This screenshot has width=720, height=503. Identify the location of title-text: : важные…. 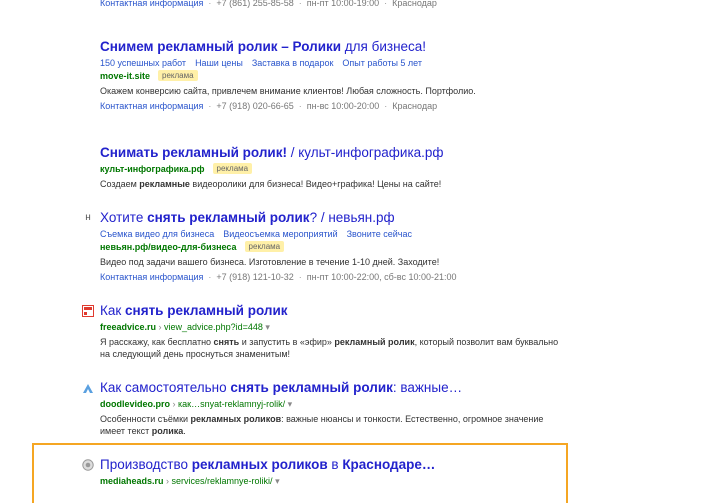
(427, 387).